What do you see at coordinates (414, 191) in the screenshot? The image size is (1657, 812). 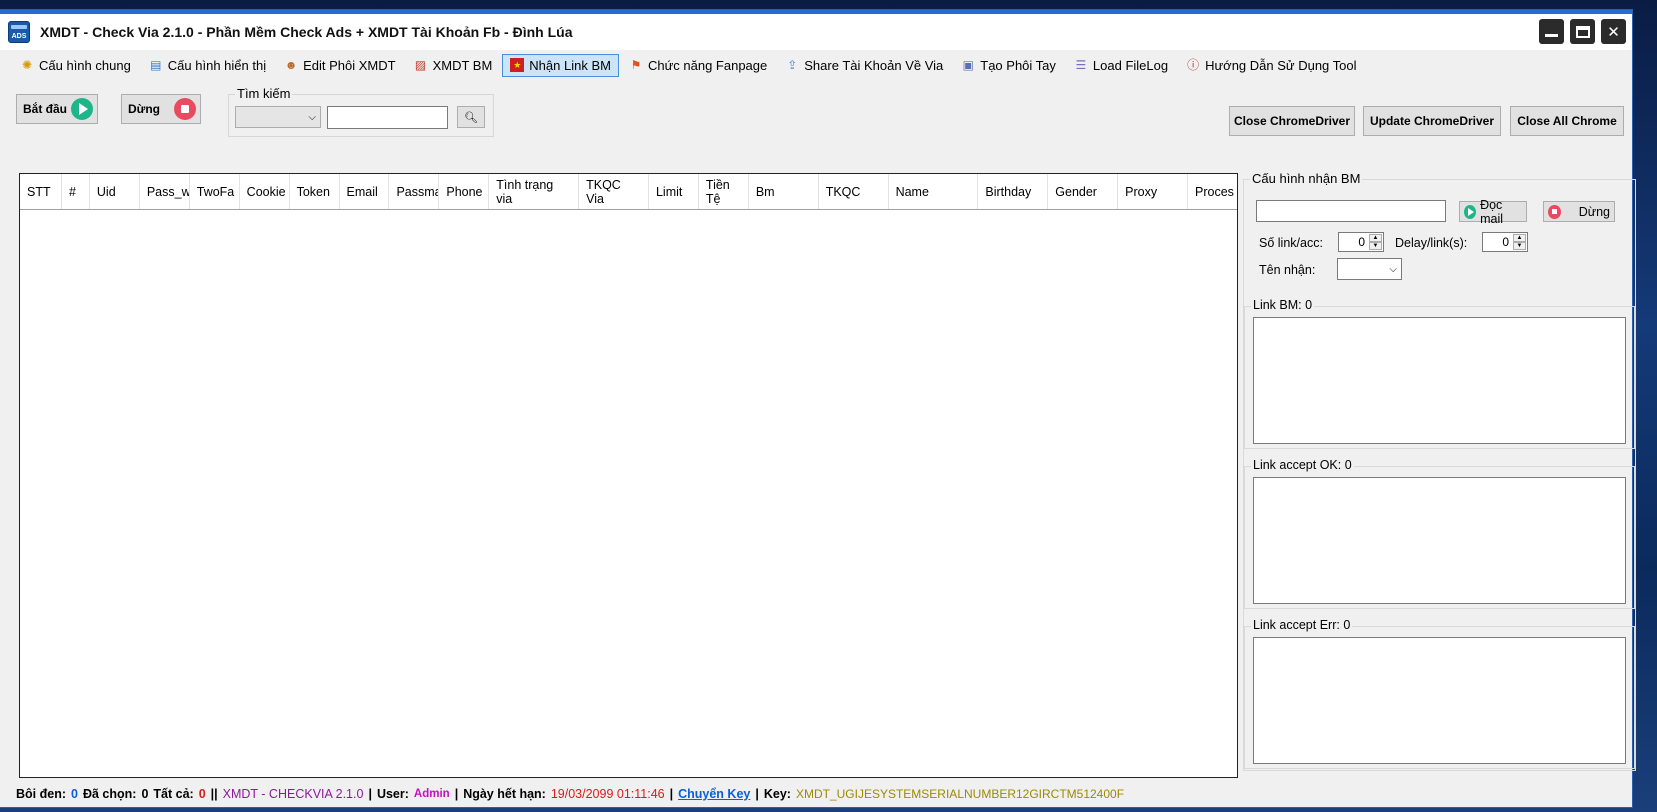 I see `col-passmail: Passmai` at bounding box center [414, 191].